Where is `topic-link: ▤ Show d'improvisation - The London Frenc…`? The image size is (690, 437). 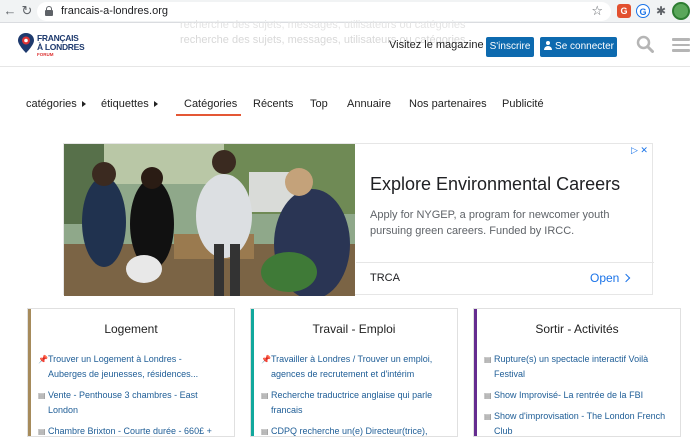
topic-link: ▤ Show d'improvisation - The London Frenc… is located at coordinates (575, 422).